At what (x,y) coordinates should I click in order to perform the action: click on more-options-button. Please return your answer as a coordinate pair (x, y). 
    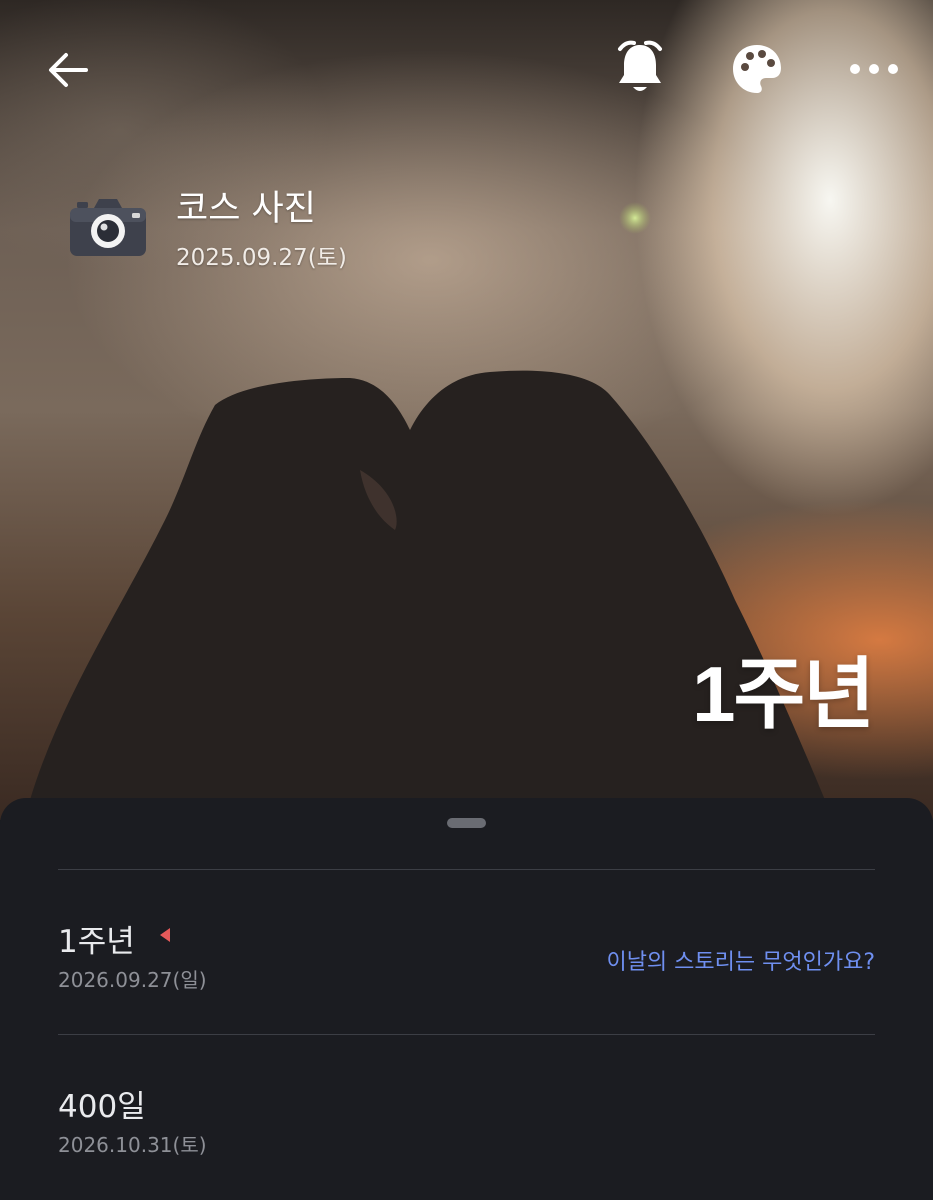
    Looking at the image, I should click on (874, 69).